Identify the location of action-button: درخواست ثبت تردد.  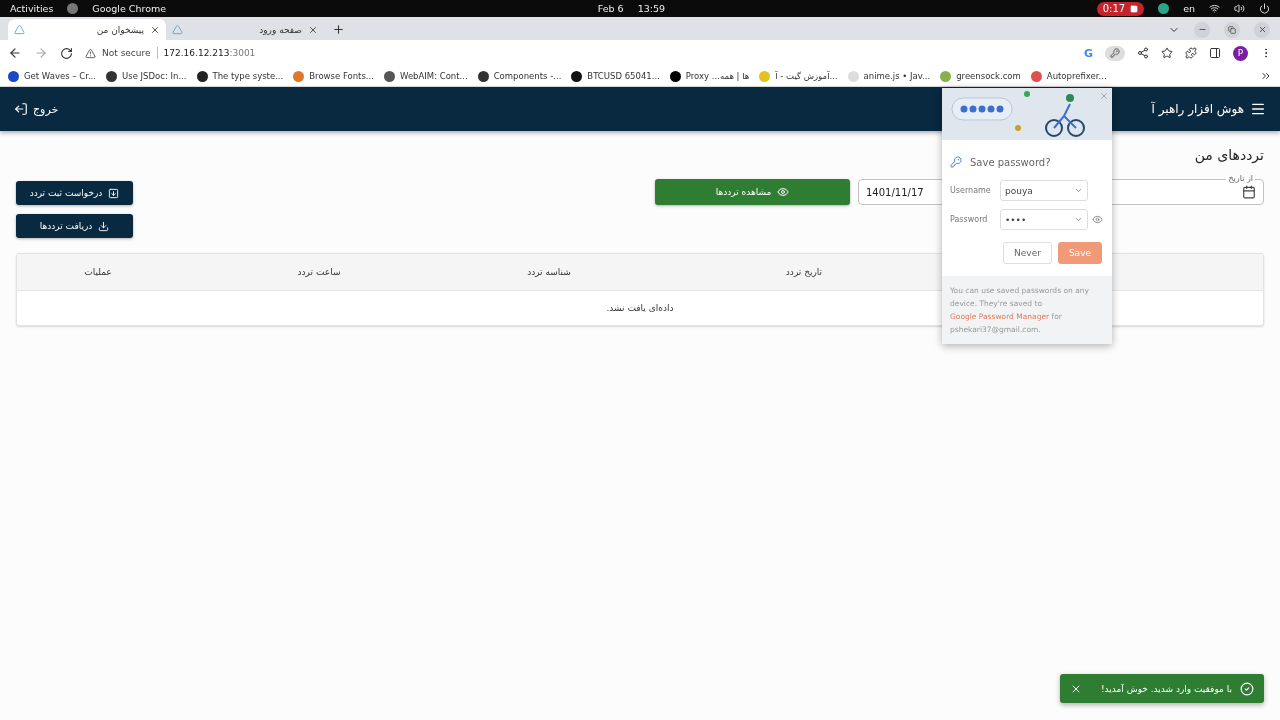
(74, 193).